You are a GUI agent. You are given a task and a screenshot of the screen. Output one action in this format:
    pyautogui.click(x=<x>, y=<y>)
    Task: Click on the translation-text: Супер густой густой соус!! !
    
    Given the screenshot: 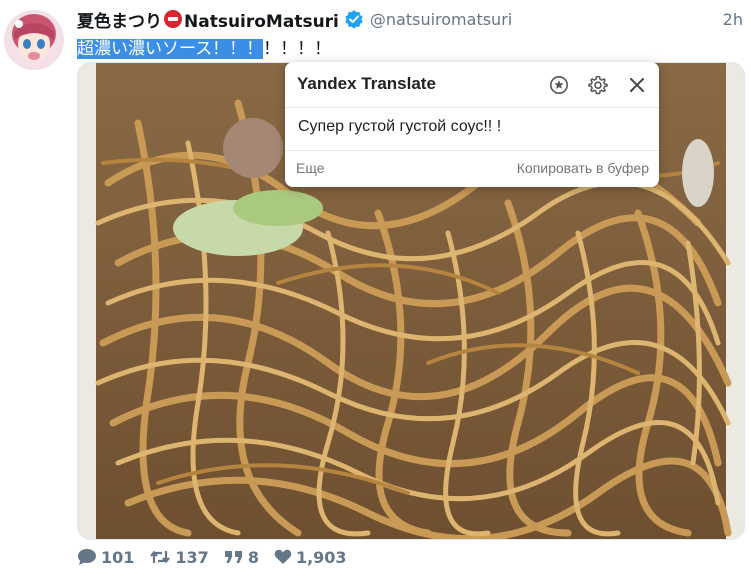 What is the action you would take?
    pyautogui.click(x=400, y=126)
    